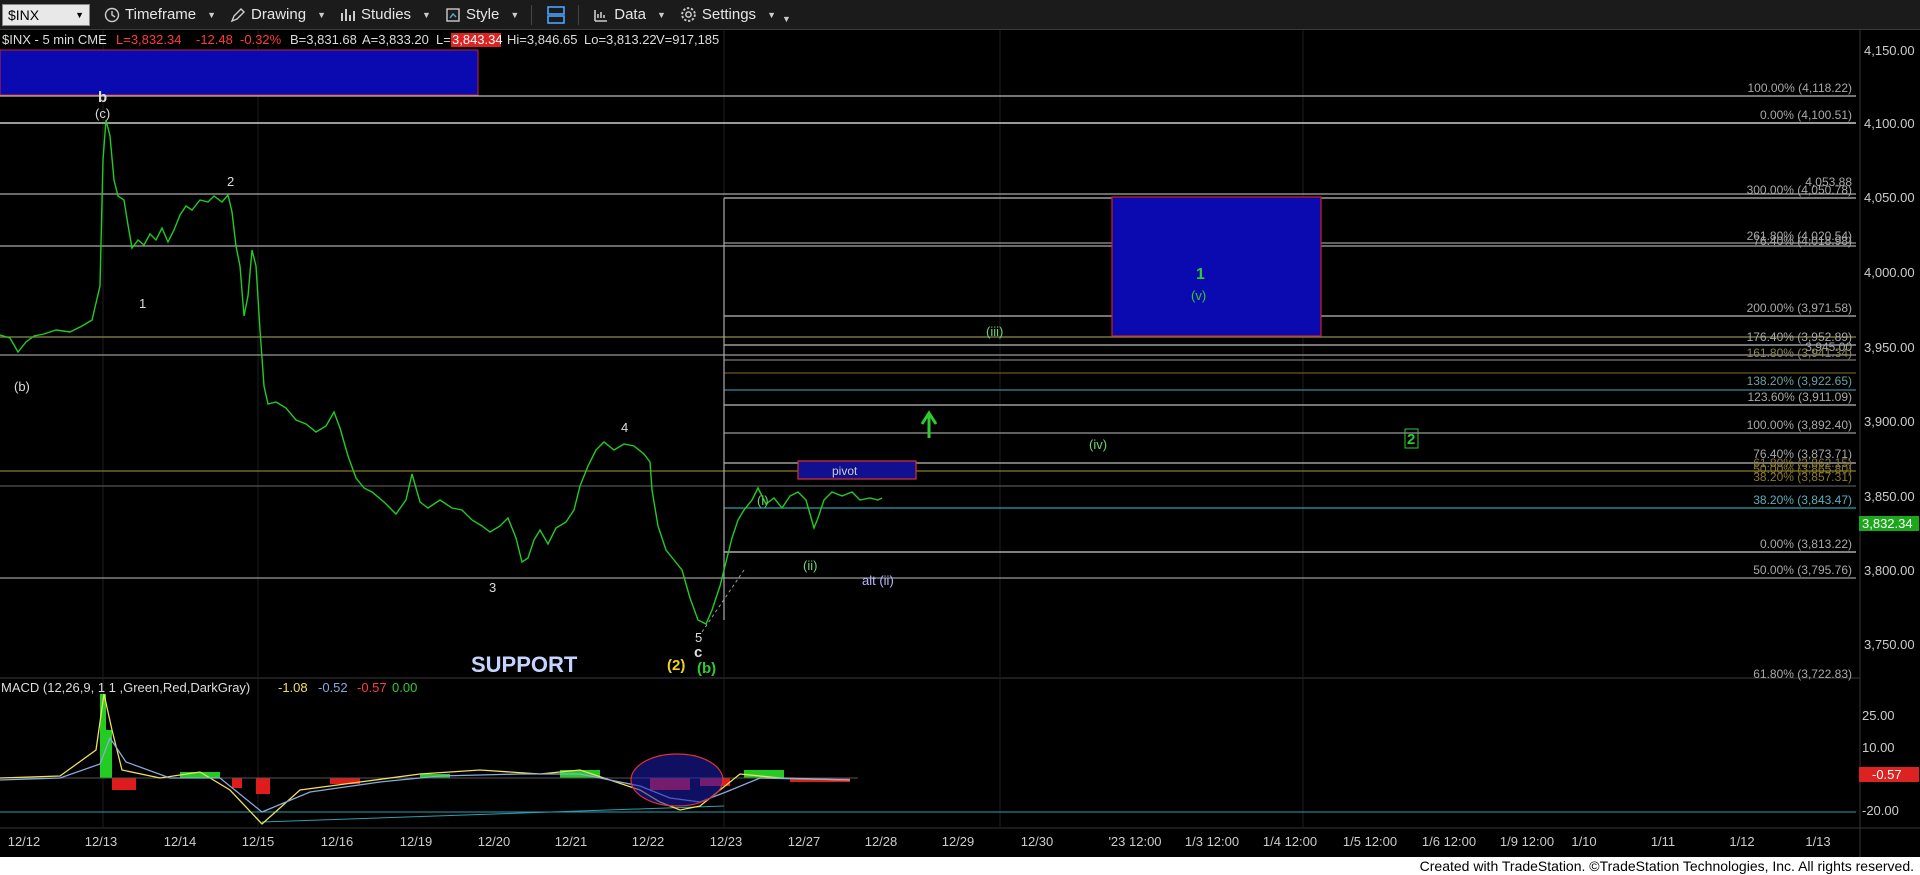  What do you see at coordinates (1799, 308) in the screenshot?
I see `fib-label: 200.00% (3,971.58)` at bounding box center [1799, 308].